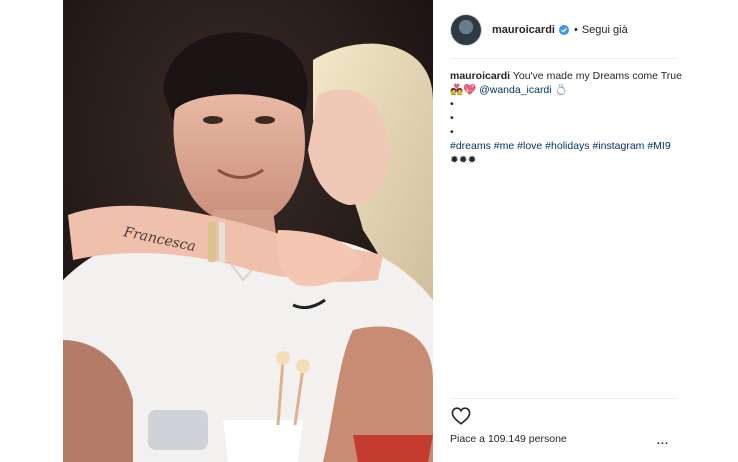 This screenshot has height=462, width=738. What do you see at coordinates (571, 30) in the screenshot?
I see `post-header: mauroicardi • Segui già` at bounding box center [571, 30].